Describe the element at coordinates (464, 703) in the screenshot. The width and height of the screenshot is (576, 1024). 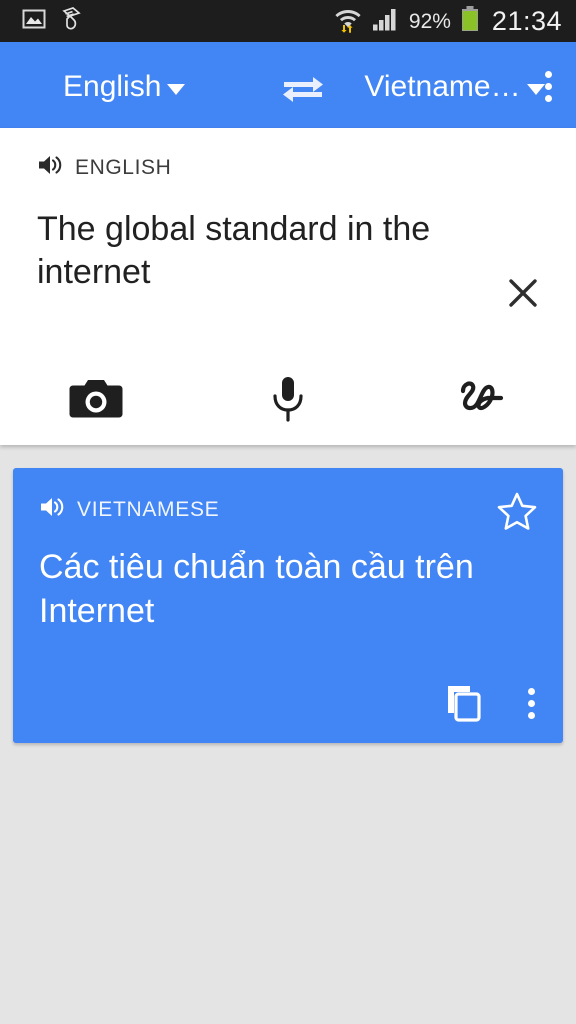
I see `copy-icon` at that location.